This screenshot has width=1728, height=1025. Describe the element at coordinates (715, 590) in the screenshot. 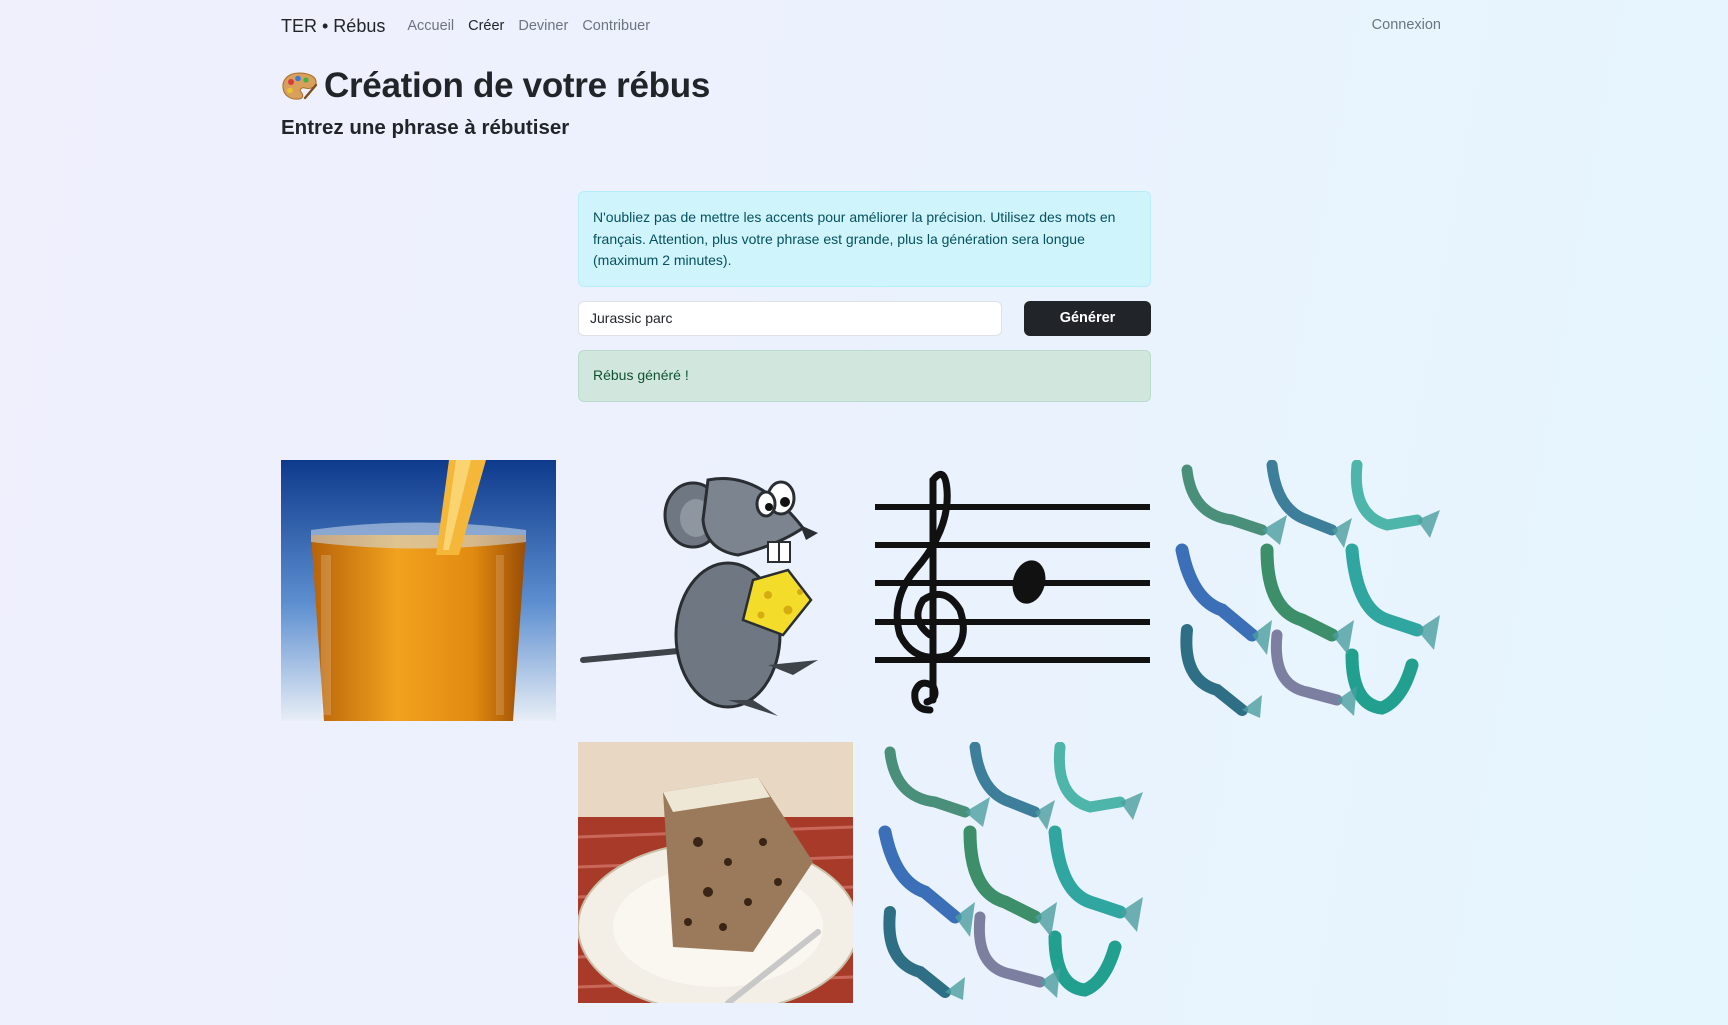

I see `rebus-image-rat` at that location.